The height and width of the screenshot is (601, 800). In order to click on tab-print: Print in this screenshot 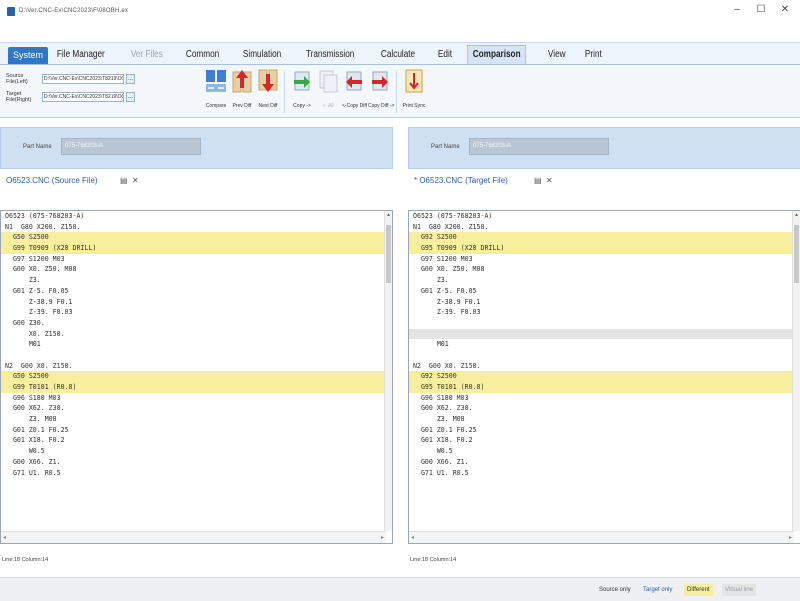, I will do `click(593, 55)`.